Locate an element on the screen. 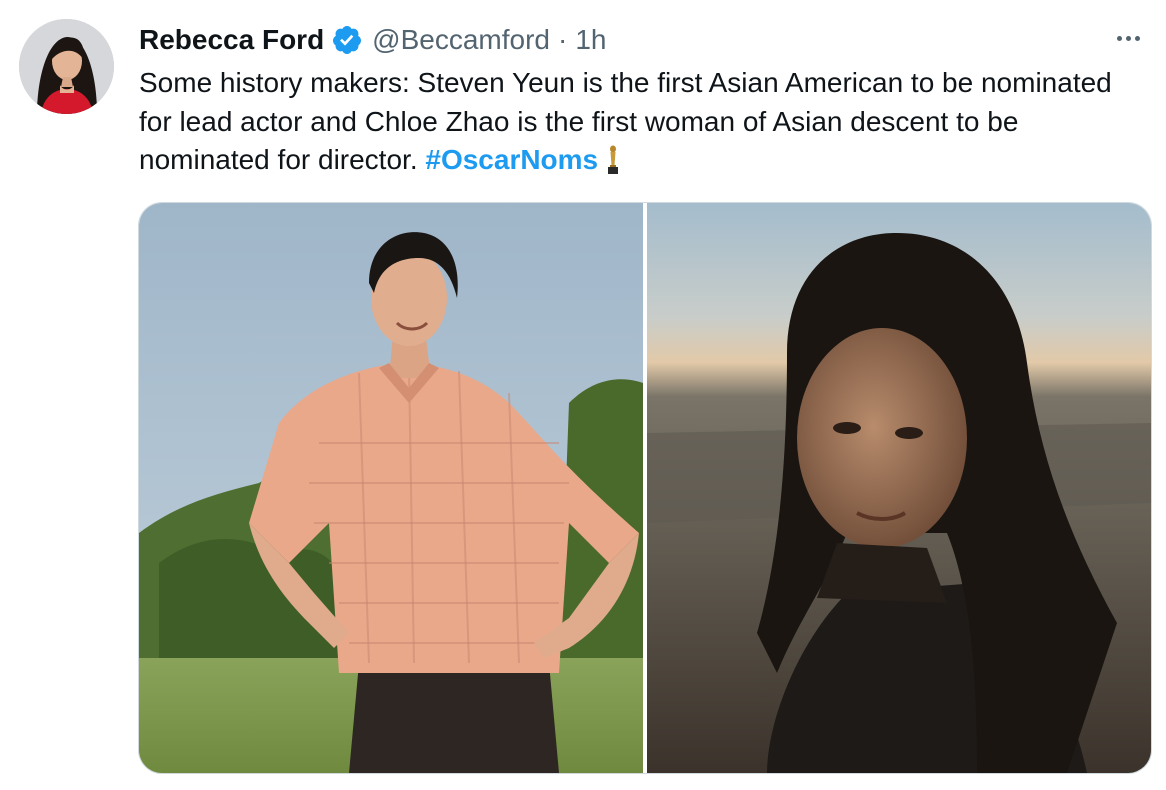 The width and height of the screenshot is (1166, 790). tweet-timestamp: 1h is located at coordinates (590, 40).